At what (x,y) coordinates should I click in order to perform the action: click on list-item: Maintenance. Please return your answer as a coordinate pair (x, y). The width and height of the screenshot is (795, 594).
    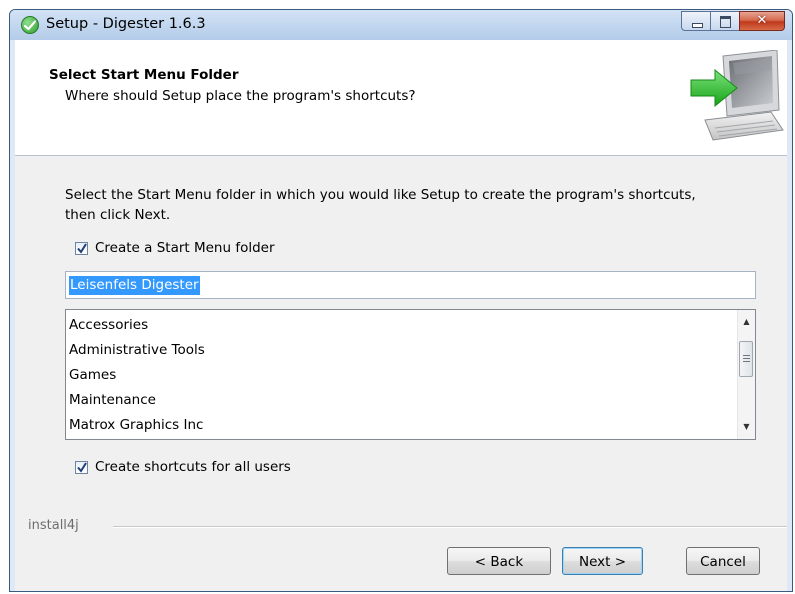
    Looking at the image, I should click on (137, 400).